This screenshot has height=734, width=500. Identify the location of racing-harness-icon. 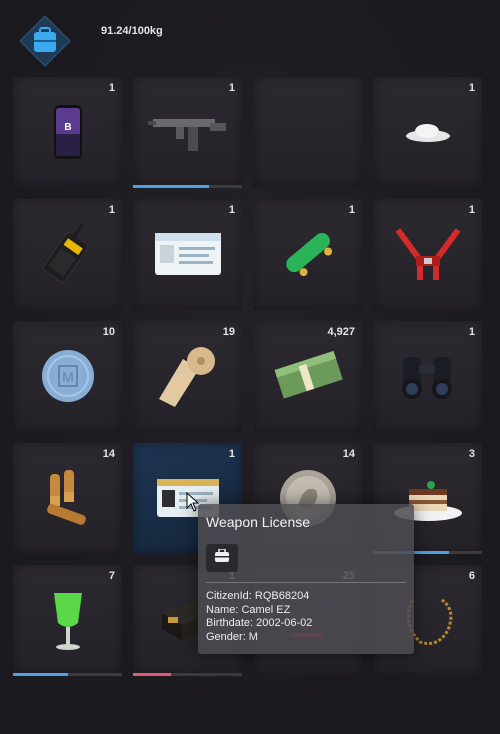
(427, 254).